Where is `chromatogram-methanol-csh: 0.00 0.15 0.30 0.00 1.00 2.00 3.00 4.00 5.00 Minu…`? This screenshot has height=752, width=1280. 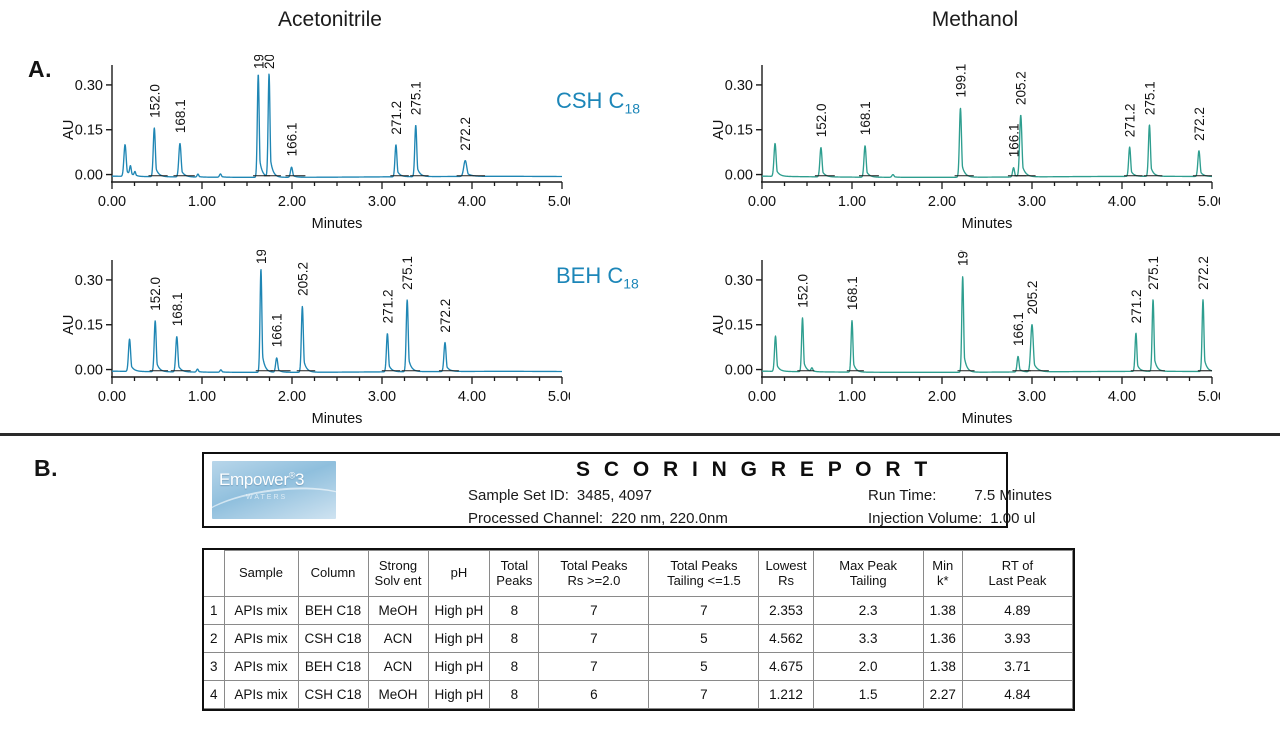 chromatogram-methanol-csh: 0.00 0.15 0.30 0.00 1.00 2.00 3.00 4.00 5.00 Minu… is located at coordinates (965, 142).